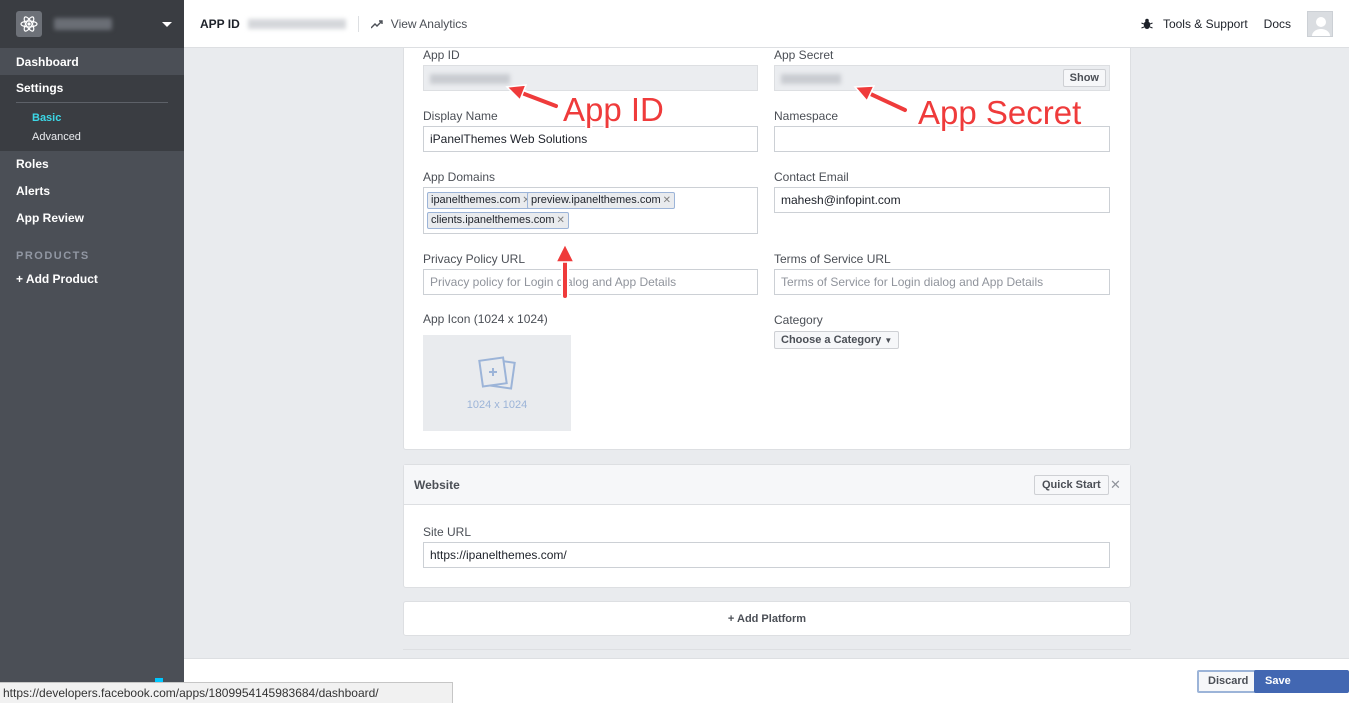  What do you see at coordinates (485, 319) in the screenshot?
I see `app-icon-label: App Icon (1024 x 1024)` at bounding box center [485, 319].